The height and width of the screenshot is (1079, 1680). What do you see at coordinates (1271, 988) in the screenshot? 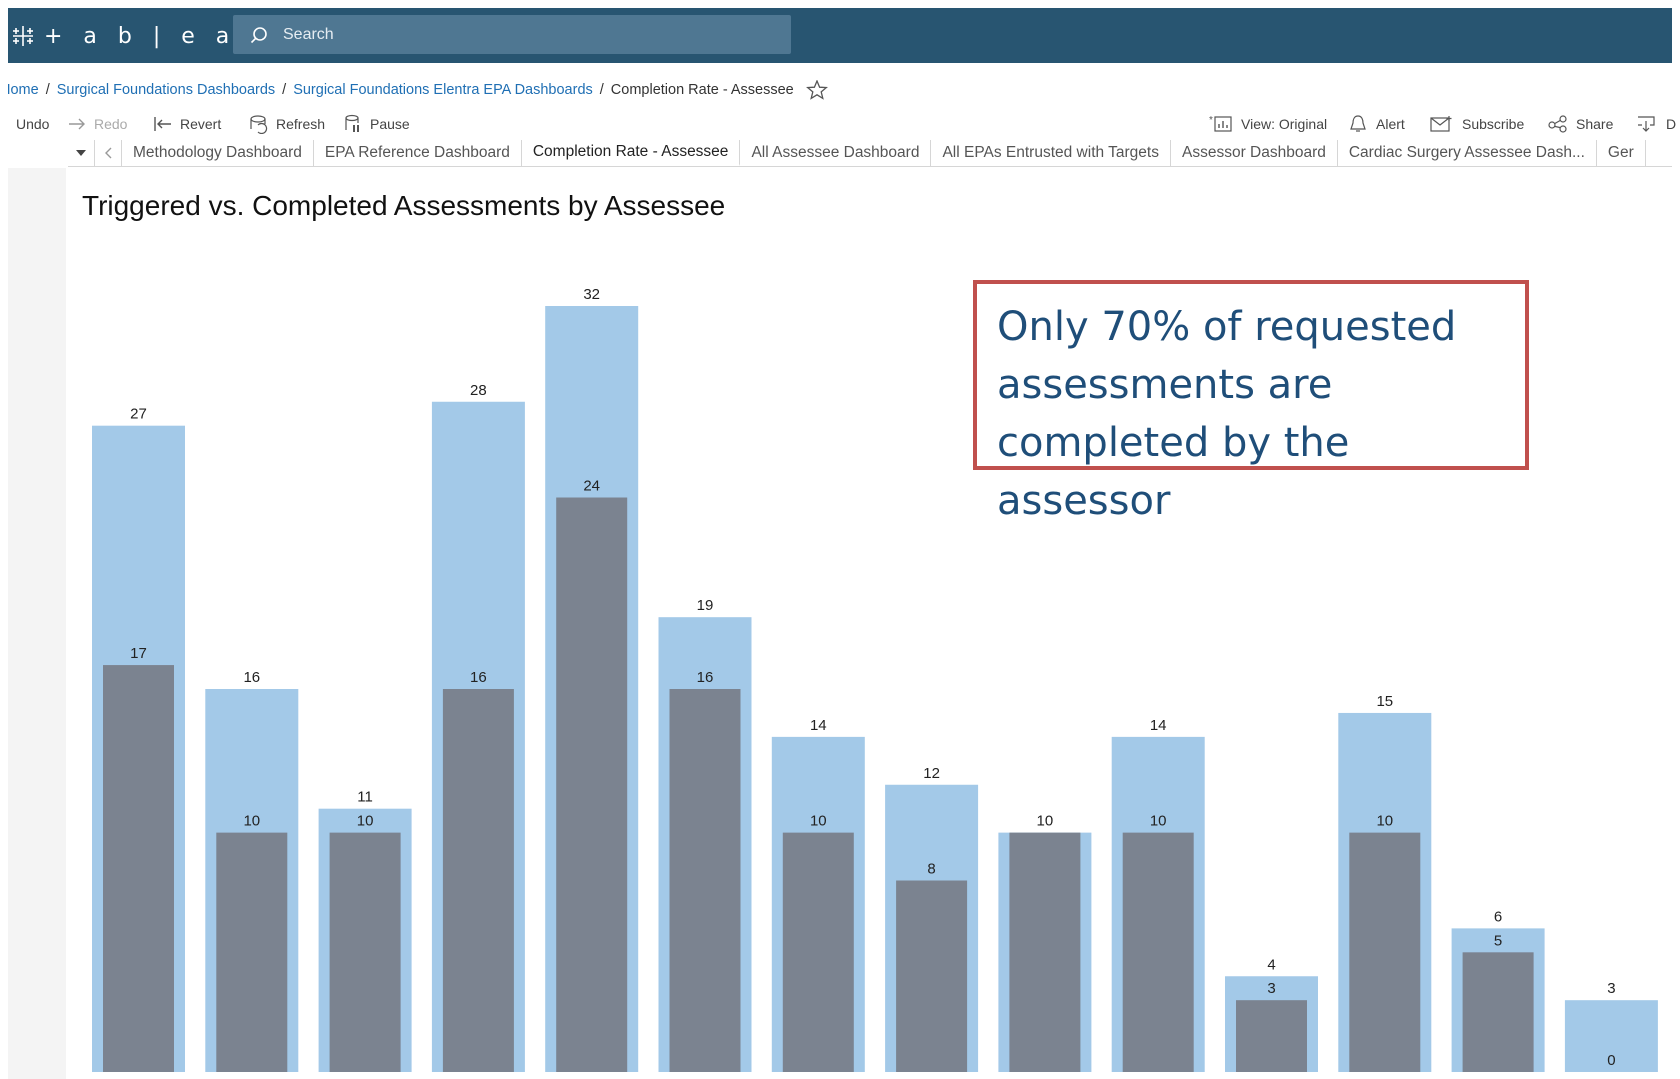
I see `completed-data-label: 3` at bounding box center [1271, 988].